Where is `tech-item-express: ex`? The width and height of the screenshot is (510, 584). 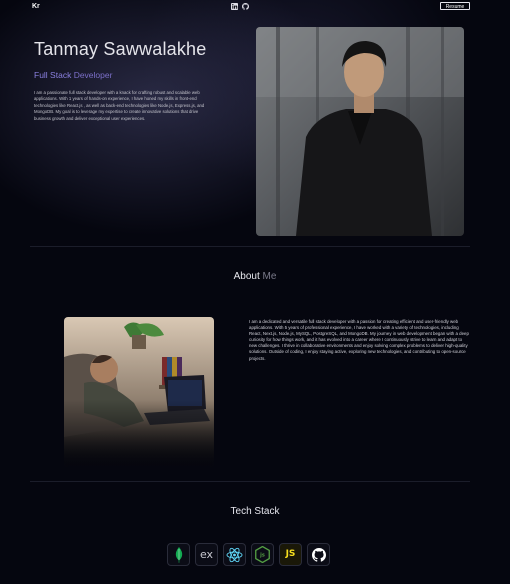
tech-item-express: ex is located at coordinates (206, 554).